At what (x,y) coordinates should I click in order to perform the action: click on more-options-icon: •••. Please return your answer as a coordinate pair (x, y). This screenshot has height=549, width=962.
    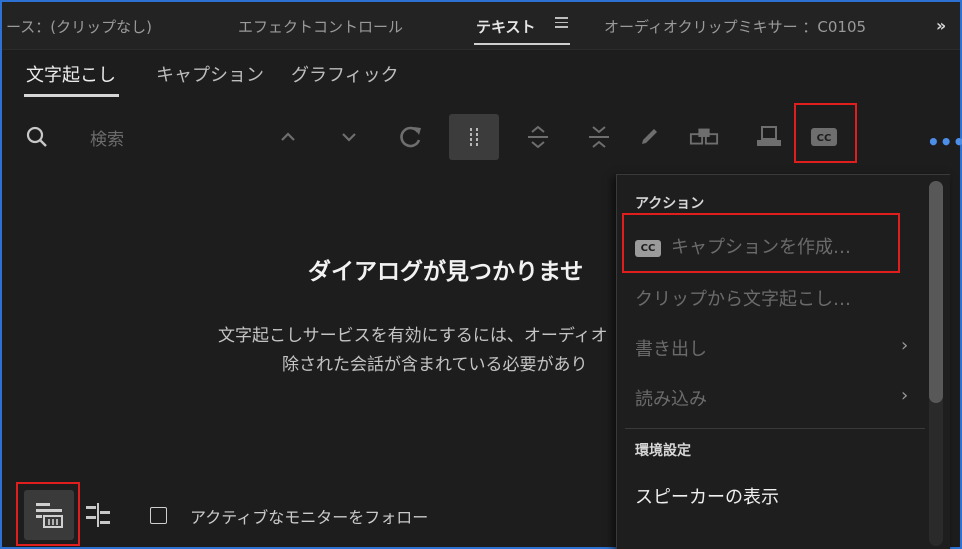
    Looking at the image, I should click on (944, 142).